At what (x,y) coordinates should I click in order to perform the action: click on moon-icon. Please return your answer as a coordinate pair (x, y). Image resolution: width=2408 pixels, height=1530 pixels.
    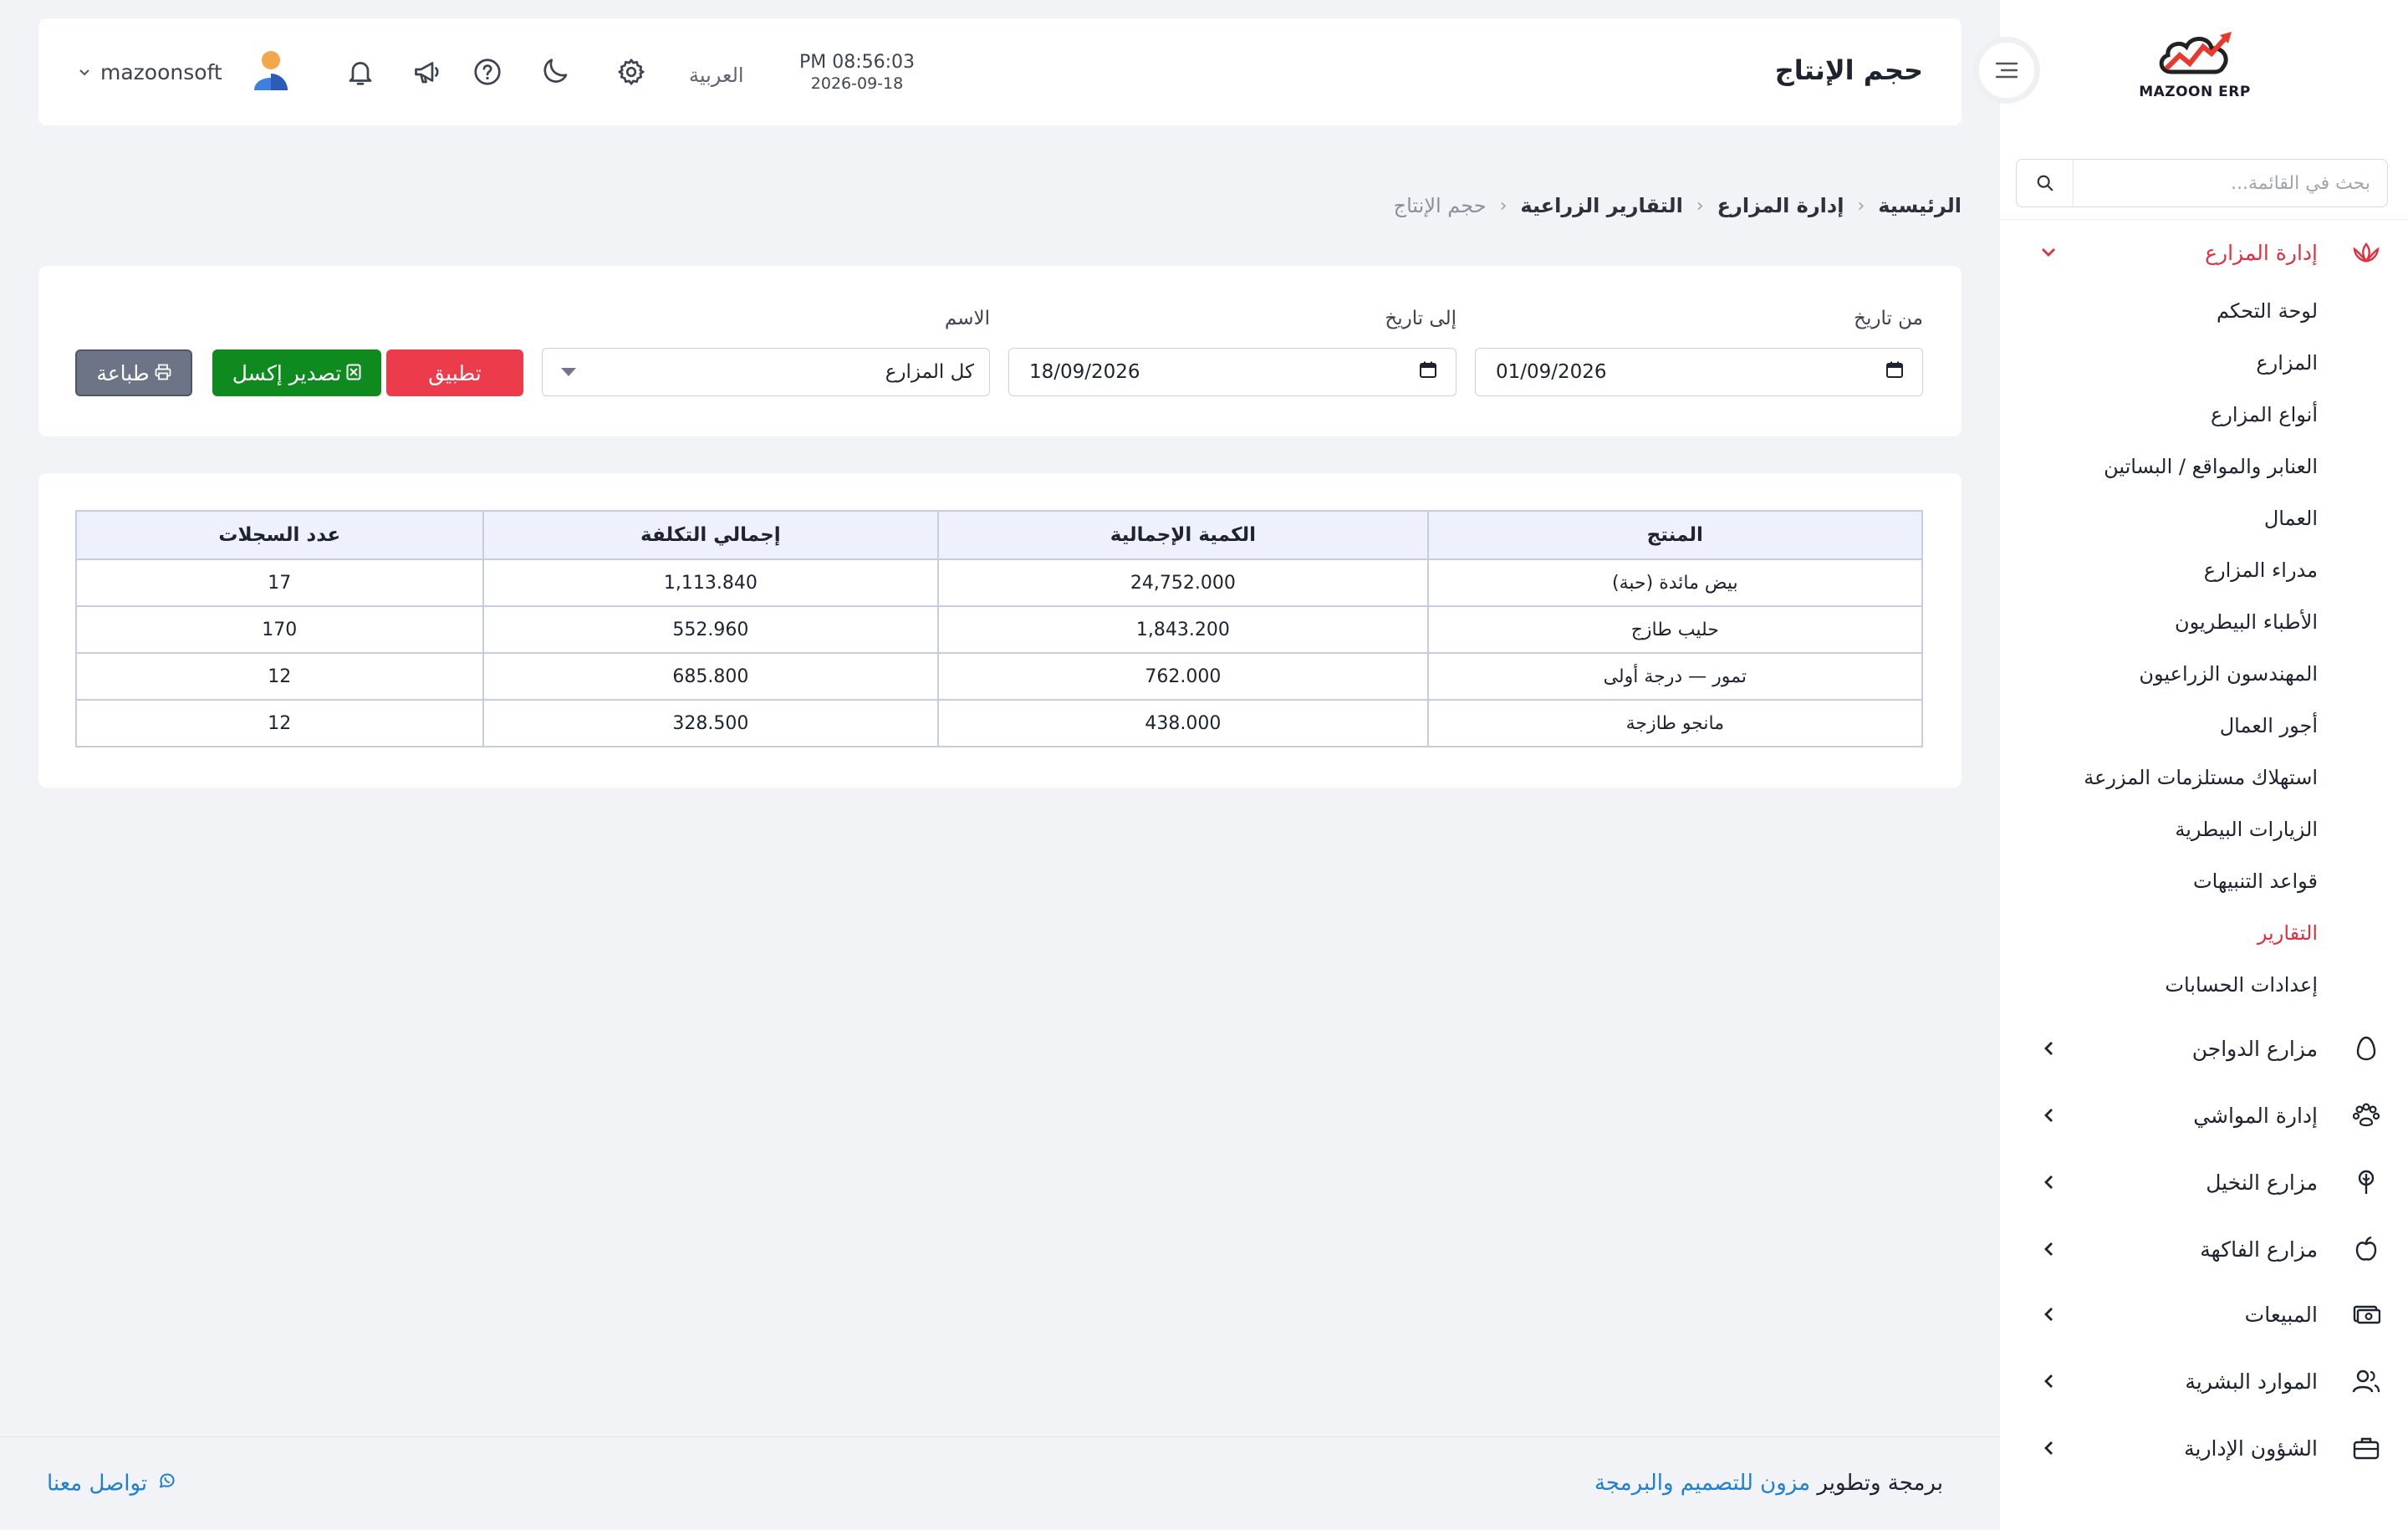
    Looking at the image, I should click on (556, 72).